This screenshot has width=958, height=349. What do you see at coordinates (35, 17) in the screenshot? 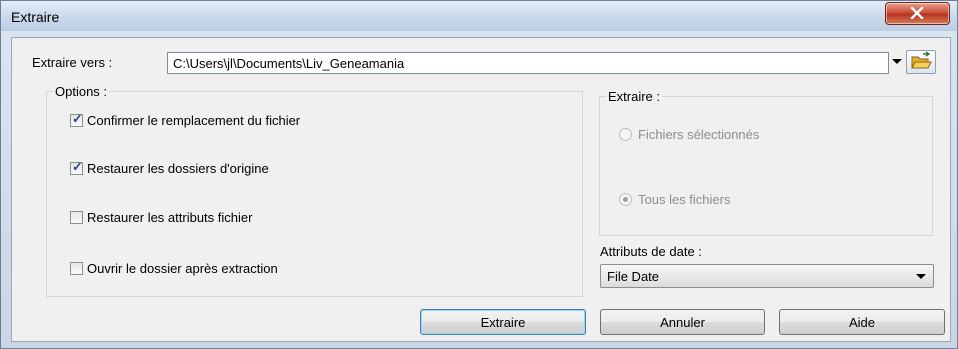
I see `window-title: Extraire` at bounding box center [35, 17].